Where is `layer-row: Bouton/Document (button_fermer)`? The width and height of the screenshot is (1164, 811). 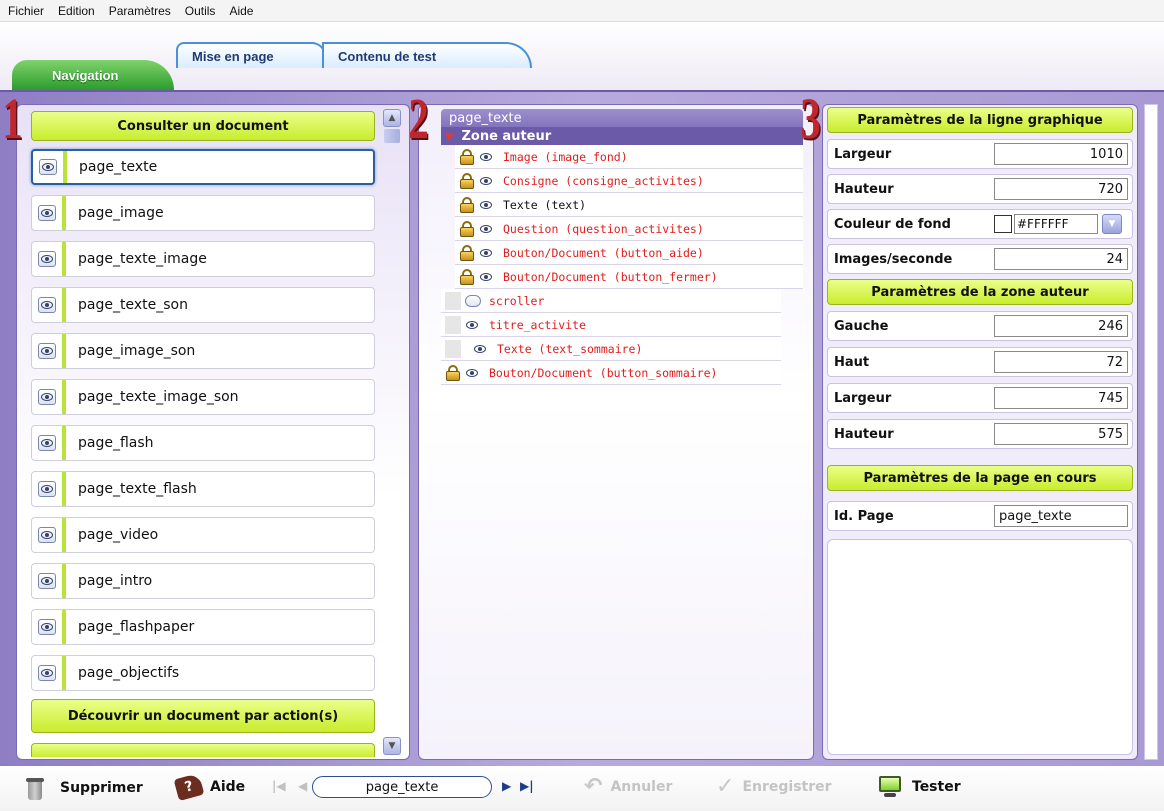 layer-row: Bouton/Document (button_fermer) is located at coordinates (629, 277).